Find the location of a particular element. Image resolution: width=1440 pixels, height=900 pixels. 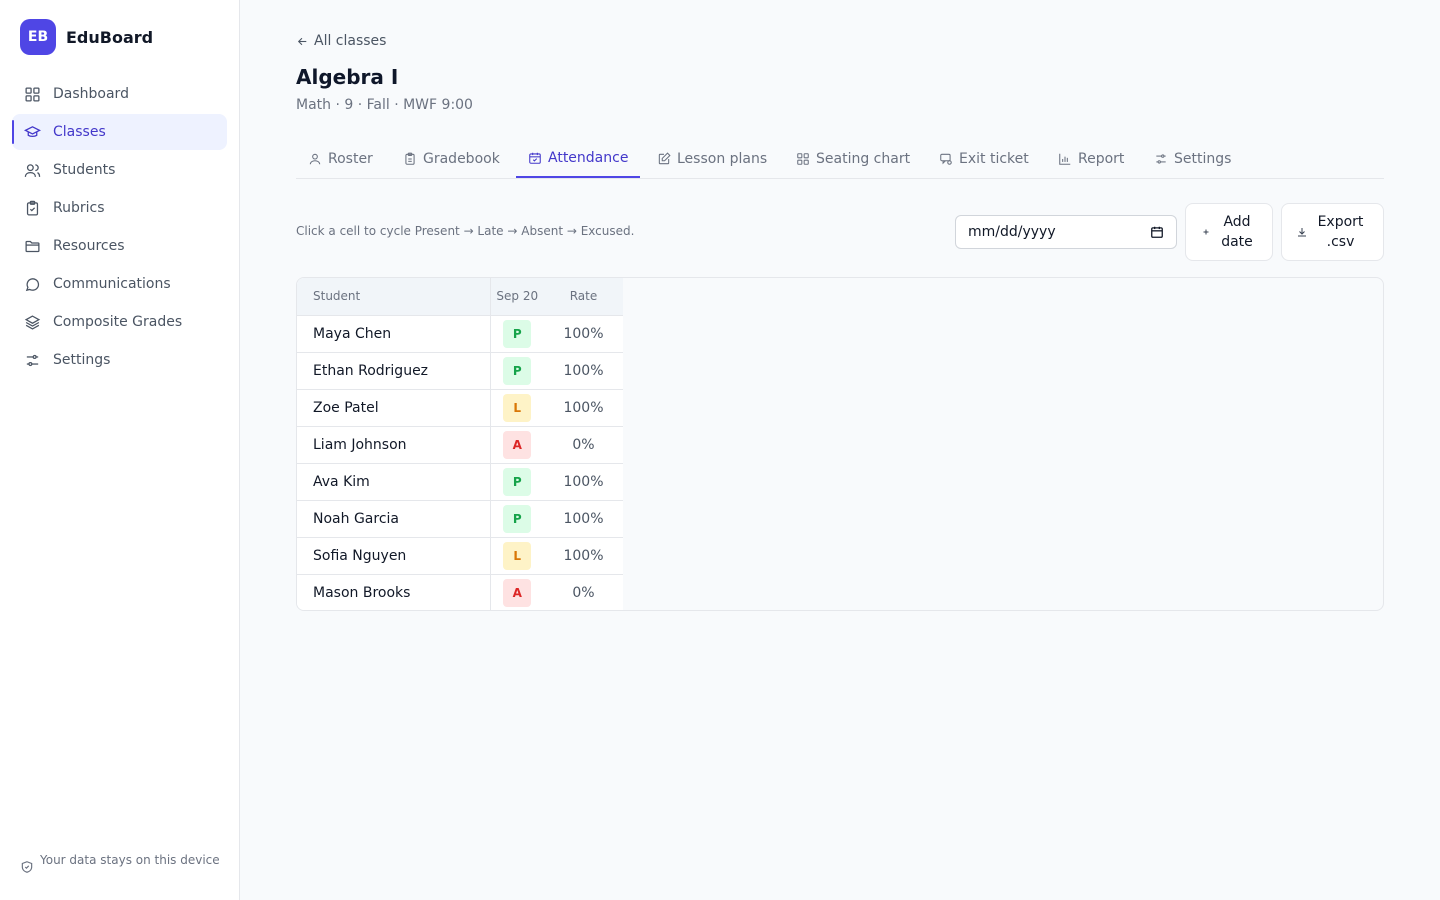

brand-name: EduBoard is located at coordinates (110, 37).